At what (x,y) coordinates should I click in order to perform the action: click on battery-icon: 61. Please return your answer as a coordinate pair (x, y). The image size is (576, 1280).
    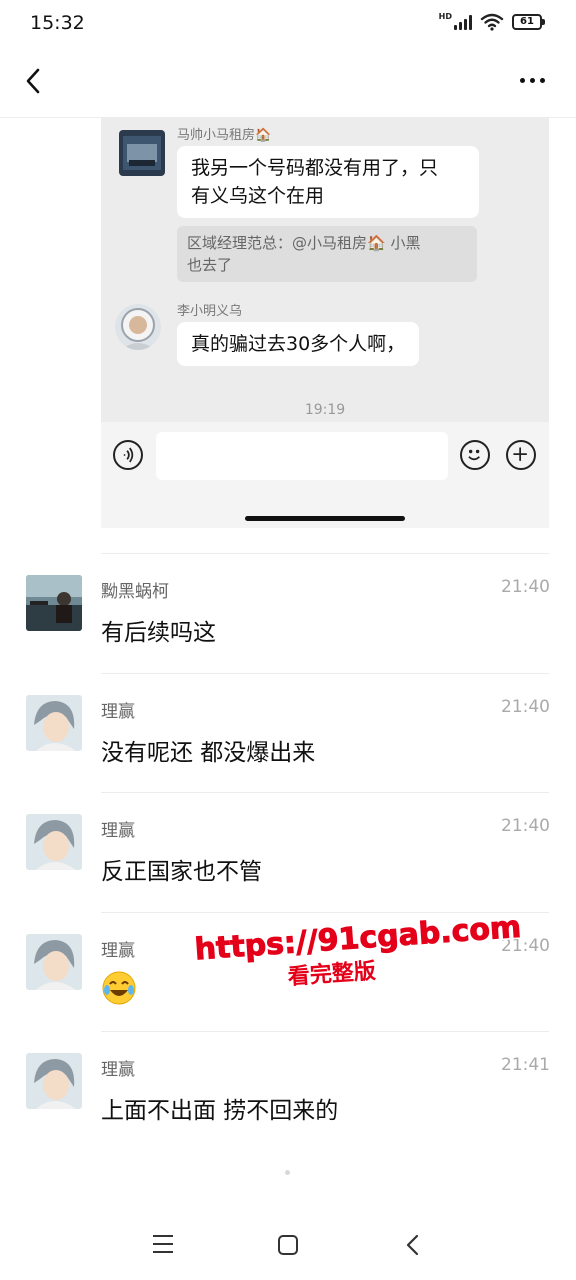
    Looking at the image, I should click on (528, 22).